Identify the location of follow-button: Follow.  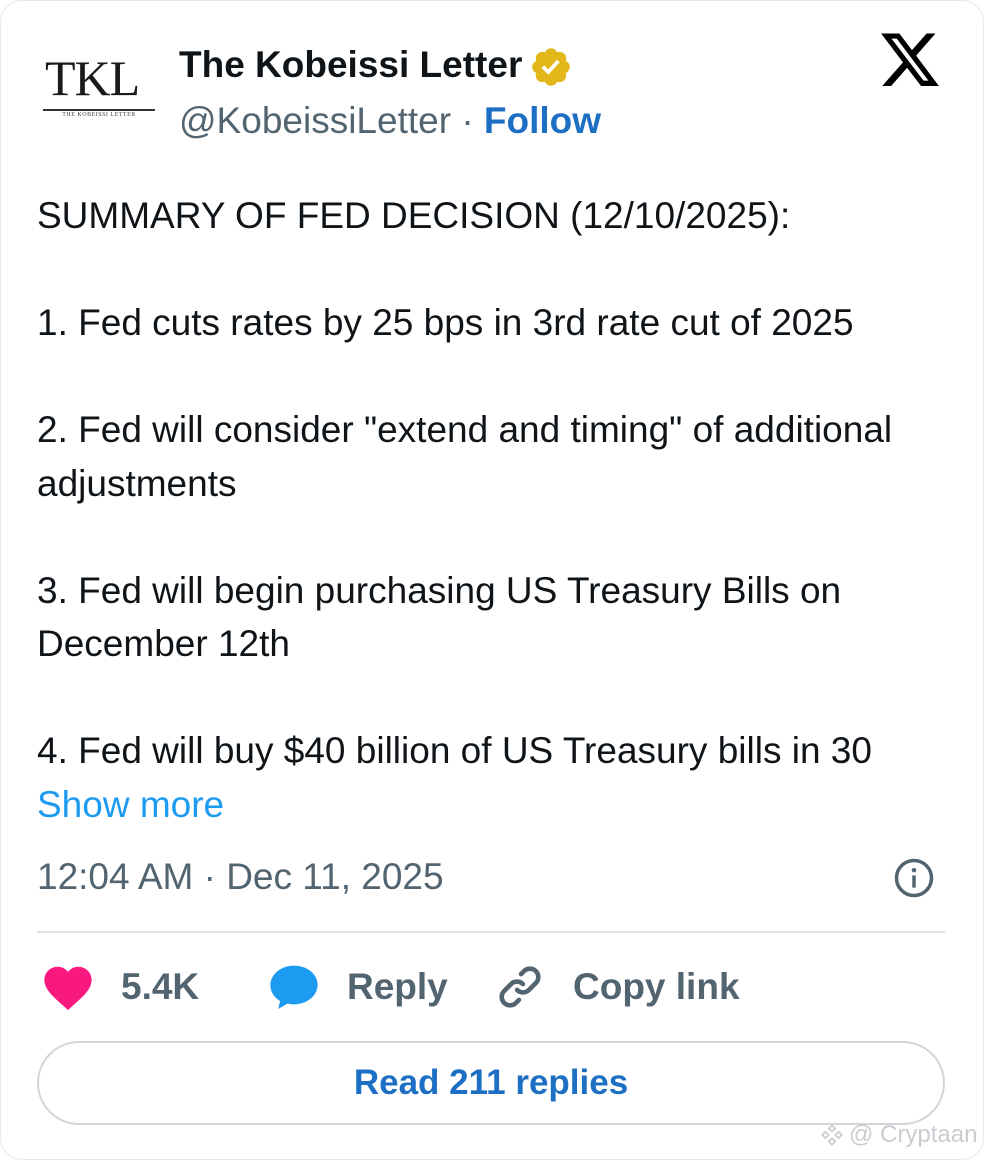
(542, 120).